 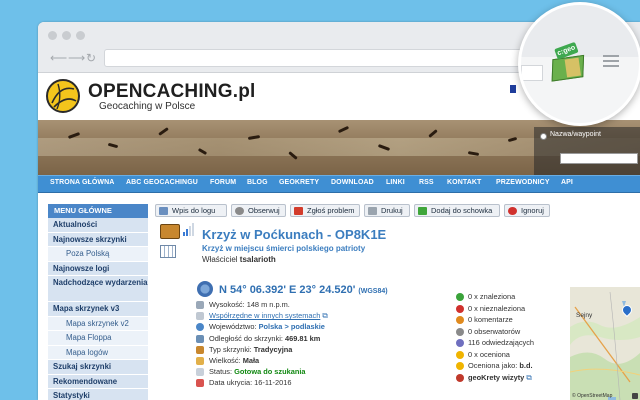 I want to click on menu-item-abc: ABC GEOCACHINGU, so click(x=162, y=182).